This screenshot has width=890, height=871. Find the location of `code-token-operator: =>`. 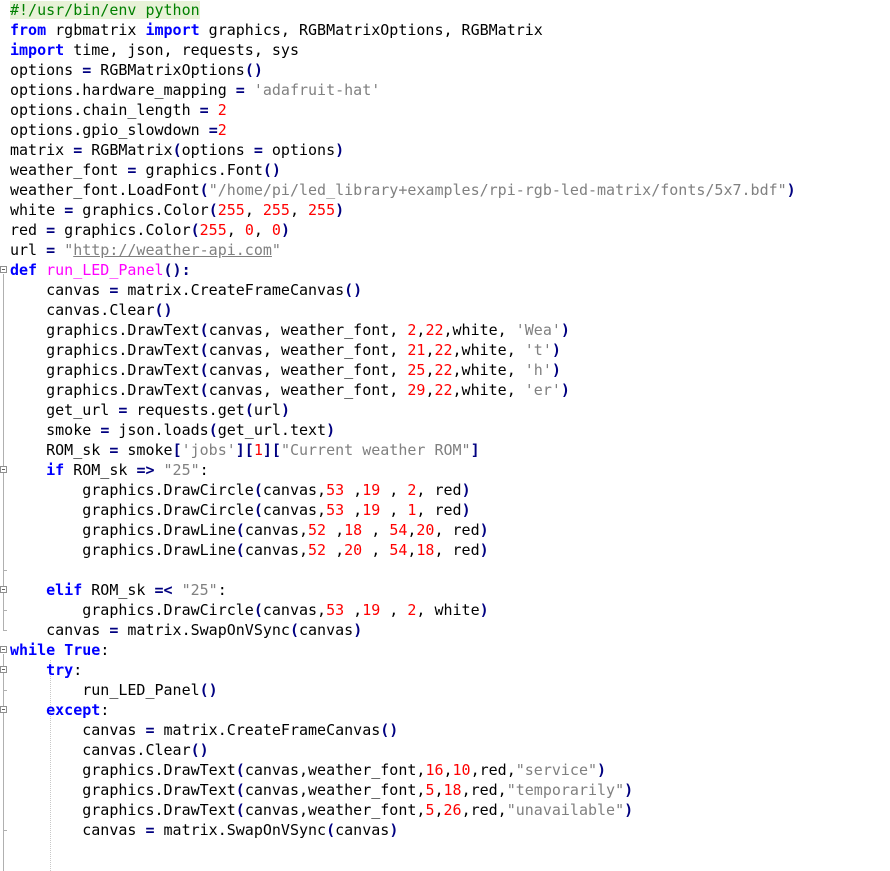

code-token-operator: => is located at coordinates (145, 470).